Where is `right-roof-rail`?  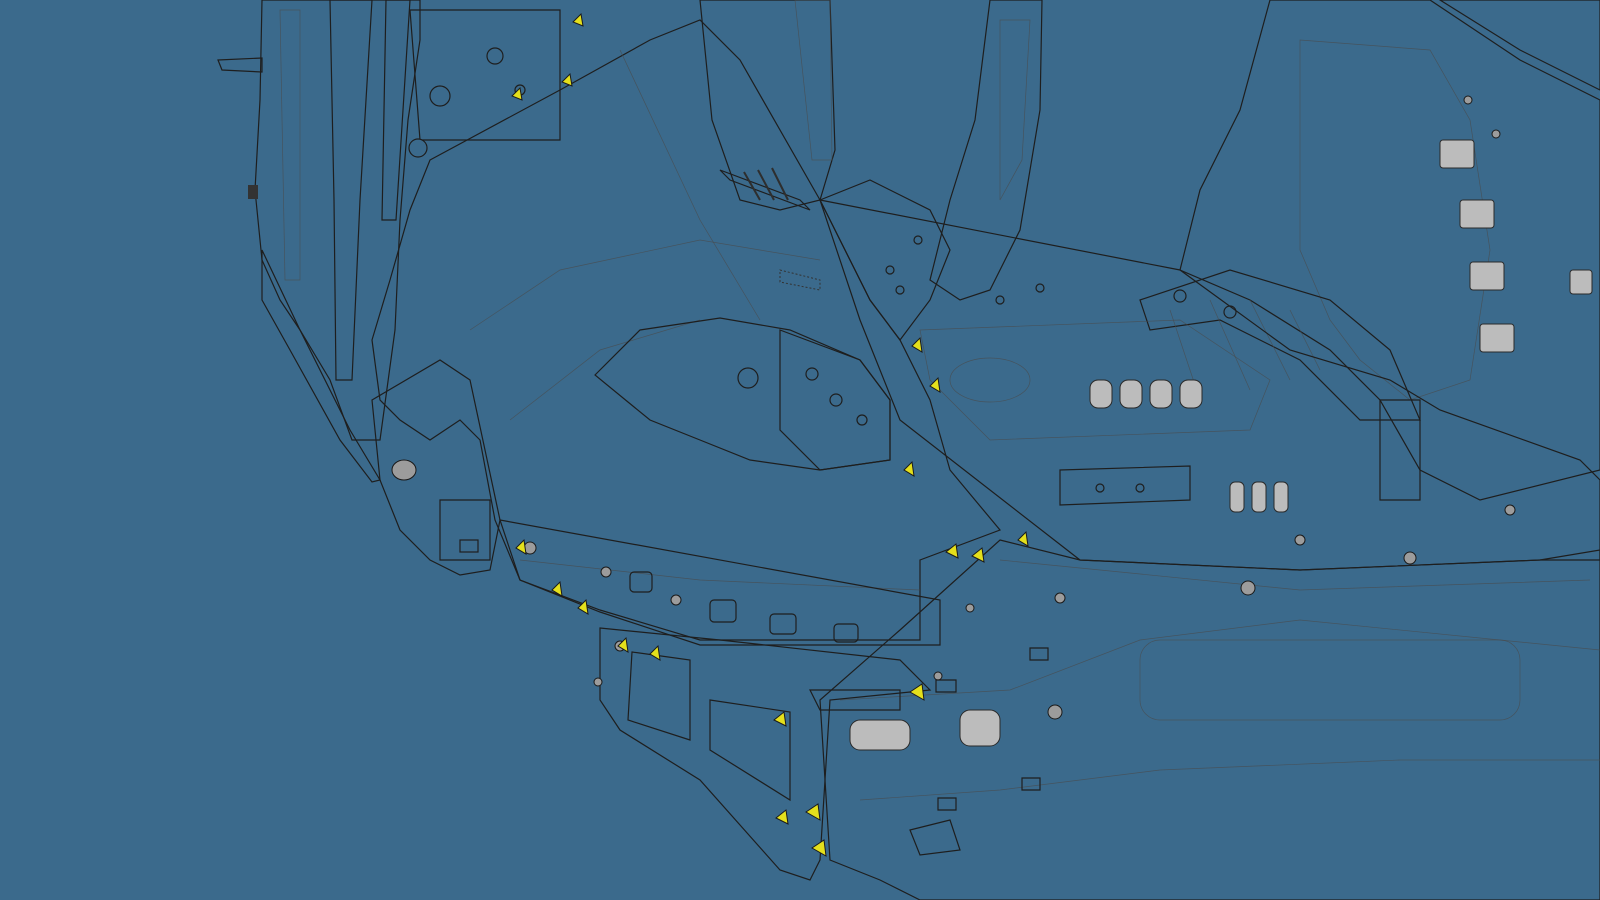
right-roof-rail is located at coordinates (1519, 45).